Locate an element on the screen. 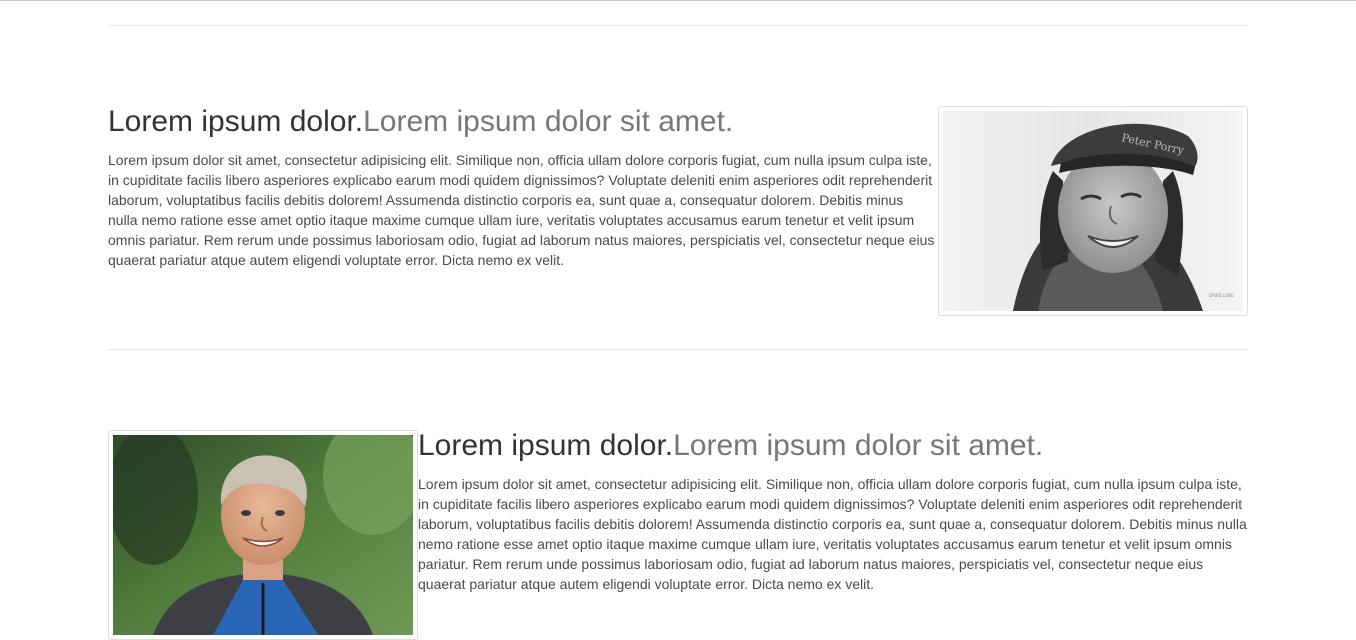 This screenshot has height=640, width=1356. portrait-man-jacket-photo is located at coordinates (263, 535).